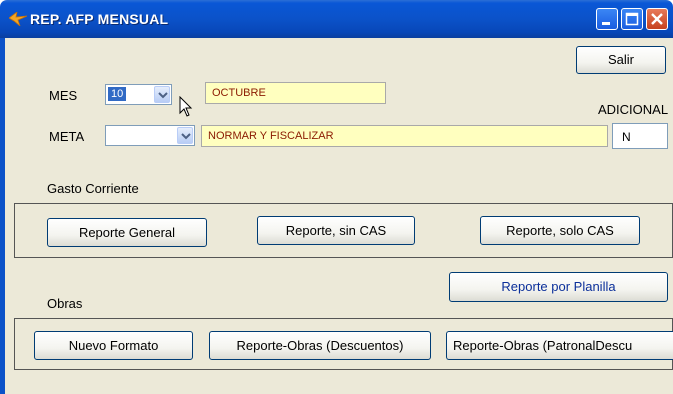  What do you see at coordinates (607, 19) in the screenshot?
I see `minimize-button` at bounding box center [607, 19].